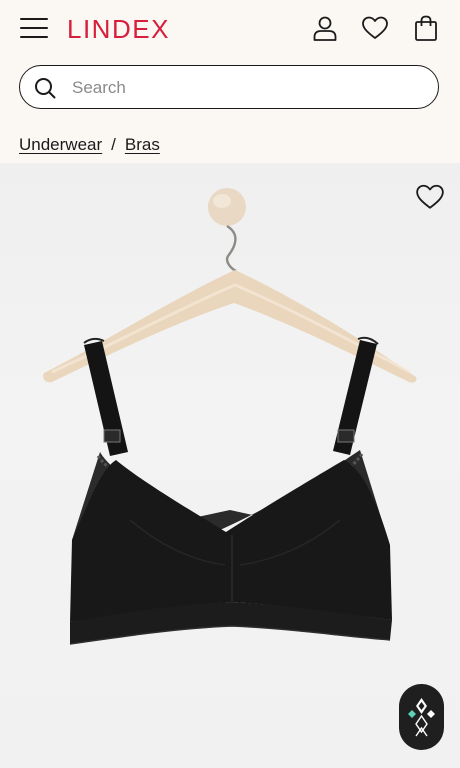 Image resolution: width=460 pixels, height=768 pixels. Describe the element at coordinates (118, 29) in the screenshot. I see `brand-logo: LINDEX` at that location.